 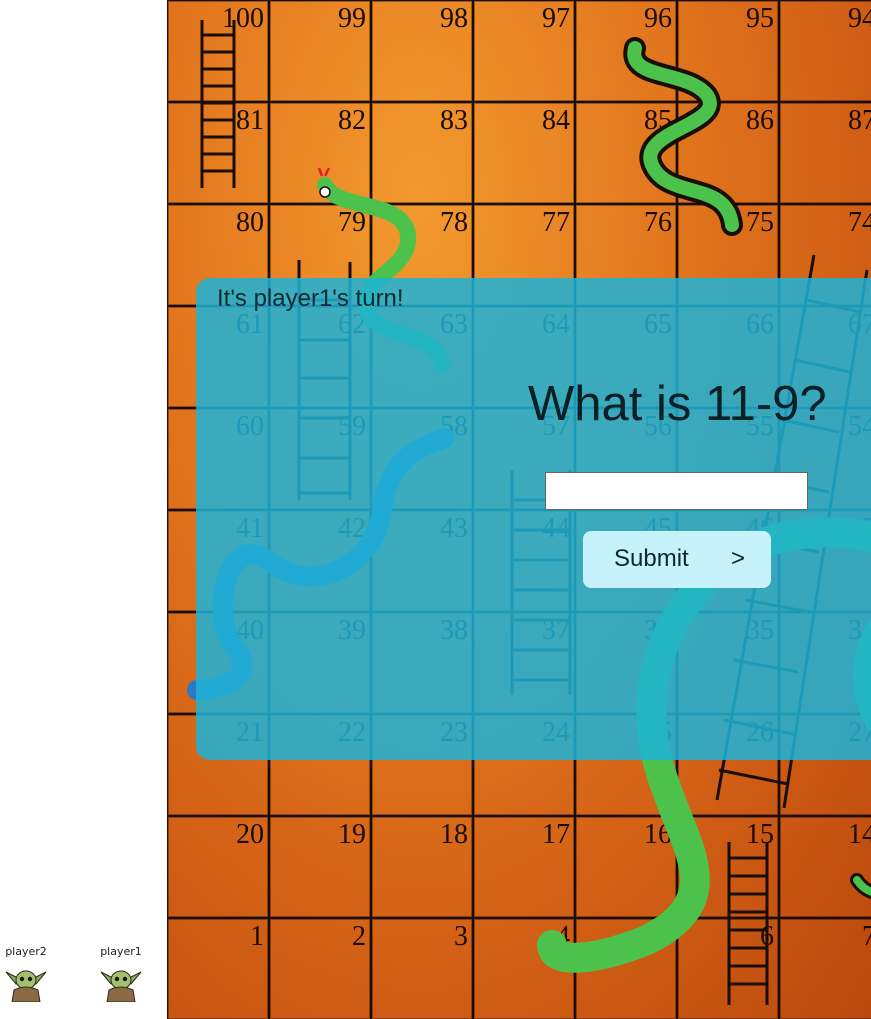 What do you see at coordinates (866, 936) in the screenshot?
I see `cell-number: 7` at bounding box center [866, 936].